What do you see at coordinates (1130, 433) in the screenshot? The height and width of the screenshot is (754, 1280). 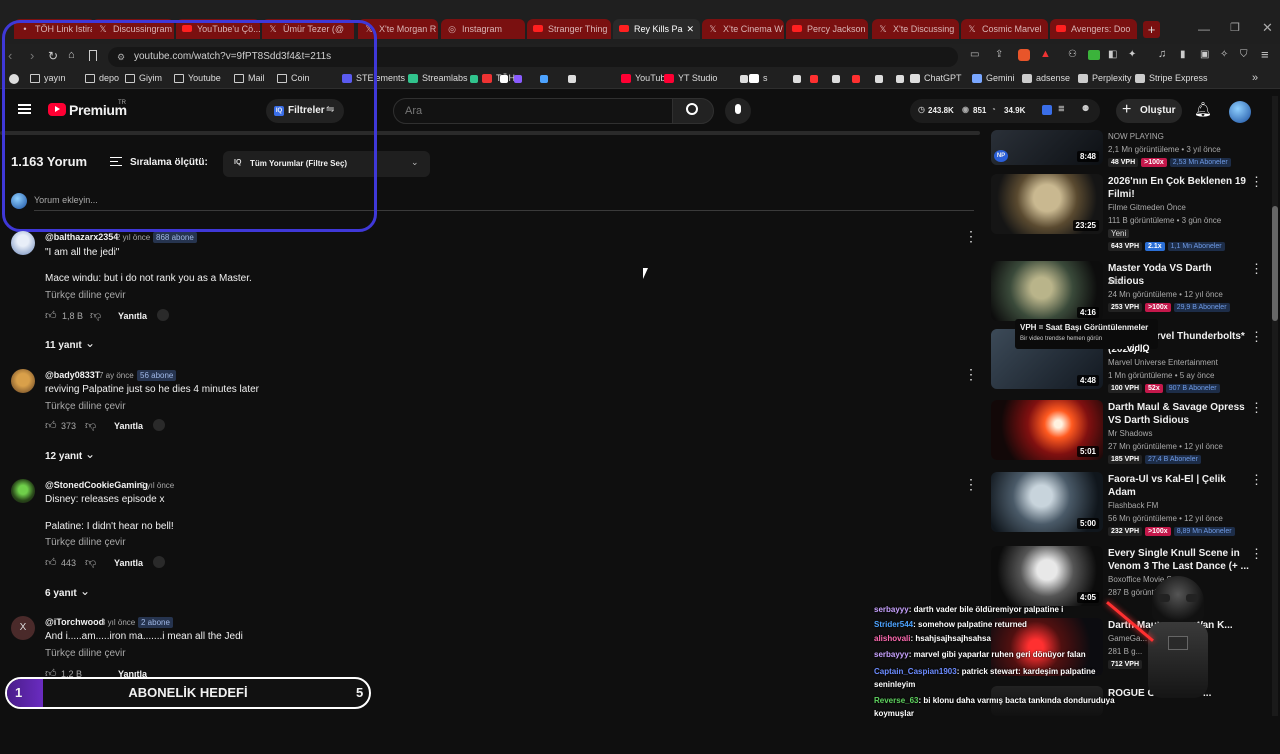 I see `channel-name: Mr Shadows` at bounding box center [1130, 433].